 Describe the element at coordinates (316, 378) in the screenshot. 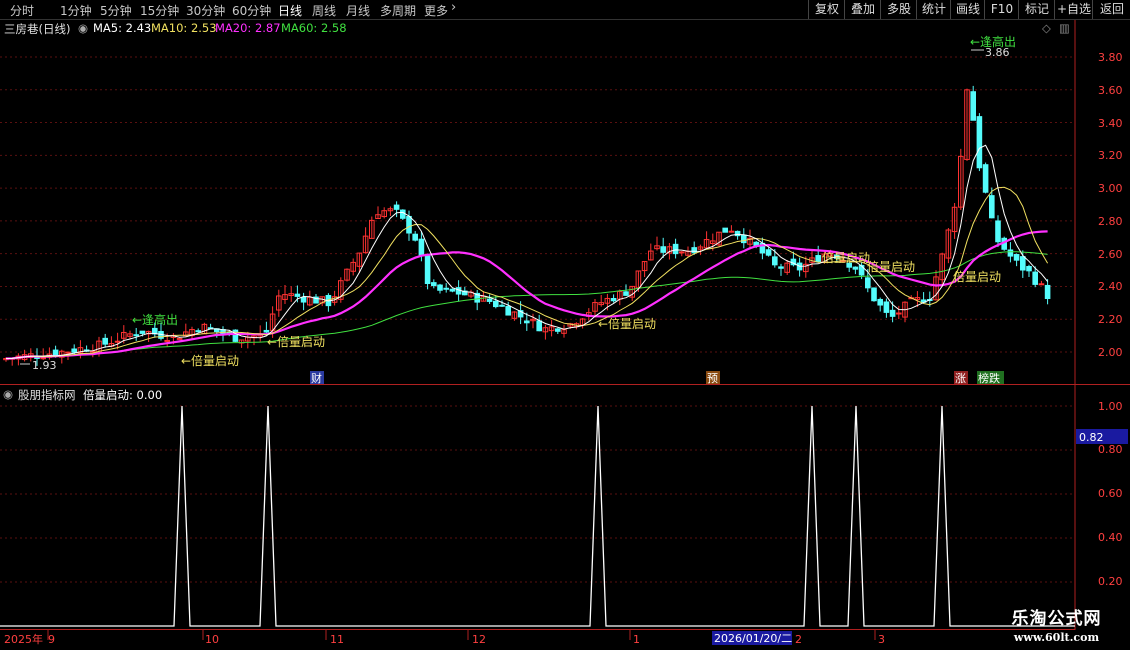

I see `finance-event-label: 财` at that location.